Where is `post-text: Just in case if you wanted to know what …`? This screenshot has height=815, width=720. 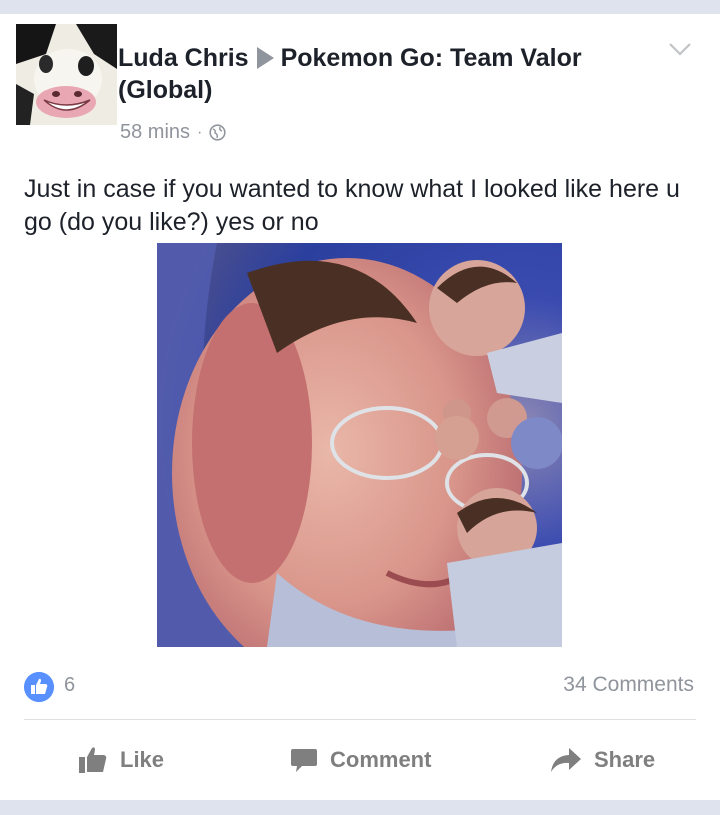 post-text: Just in case if you wanted to know what … is located at coordinates (352, 205).